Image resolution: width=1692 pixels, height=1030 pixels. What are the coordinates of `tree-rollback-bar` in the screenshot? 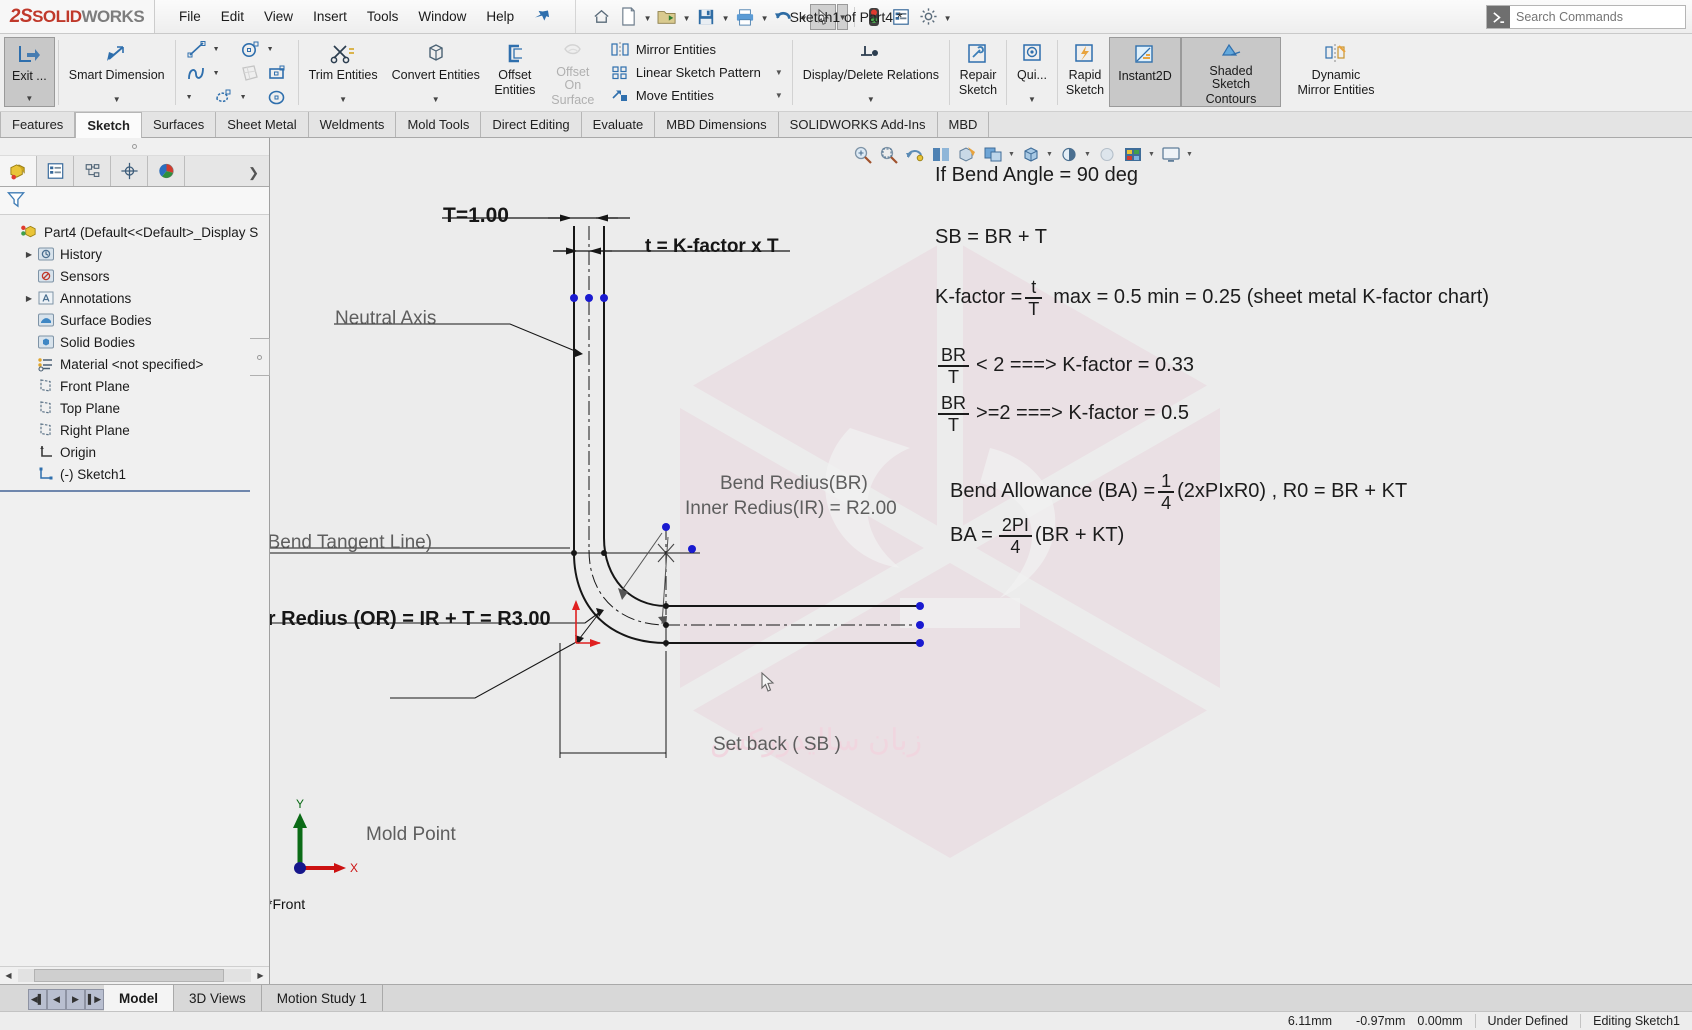 It's located at (125, 491).